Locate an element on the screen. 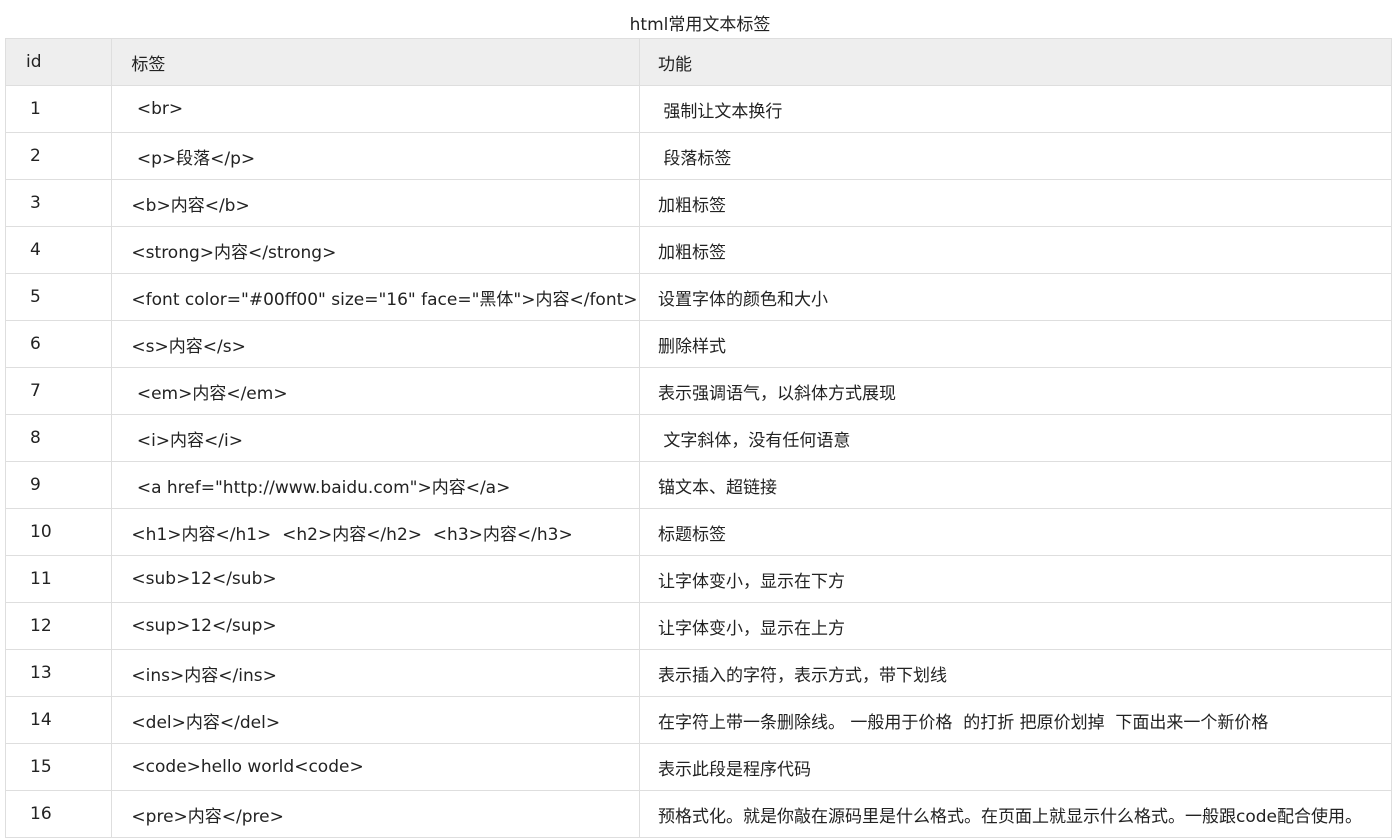  cell-id: 3 is located at coordinates (58, 203).